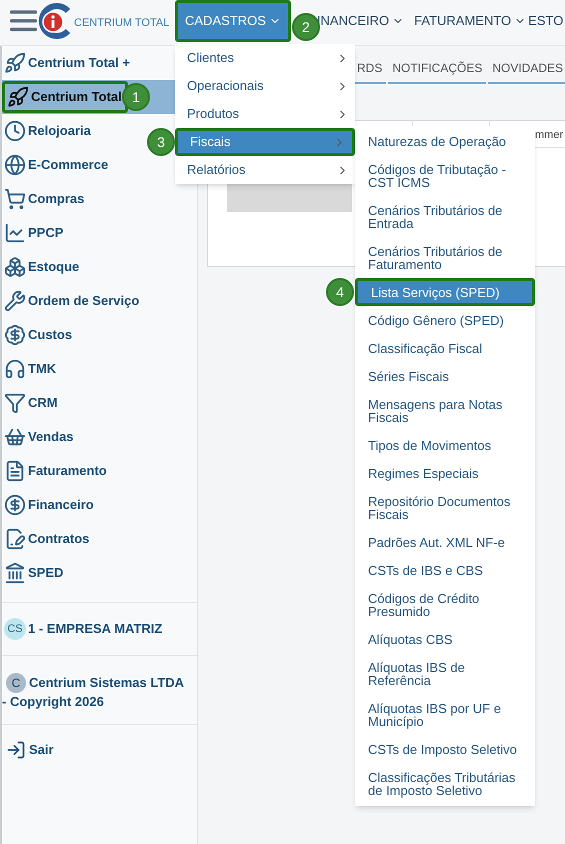 Image resolution: width=565 pixels, height=844 pixels. What do you see at coordinates (50, 335) in the screenshot?
I see `sidebar-label: Custos` at bounding box center [50, 335].